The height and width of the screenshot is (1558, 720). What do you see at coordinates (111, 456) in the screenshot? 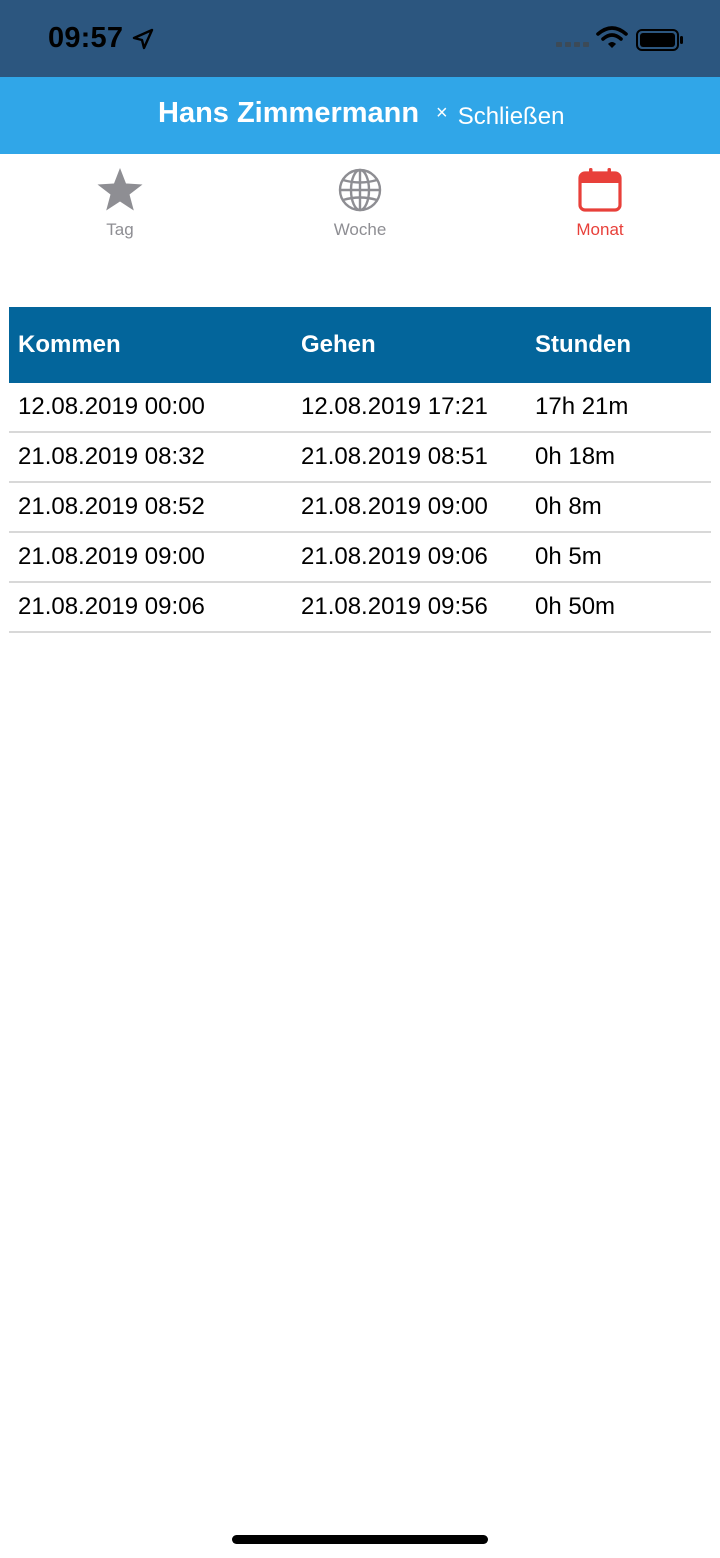
I see `cell-kommen: 21.08.2019 08:32` at bounding box center [111, 456].